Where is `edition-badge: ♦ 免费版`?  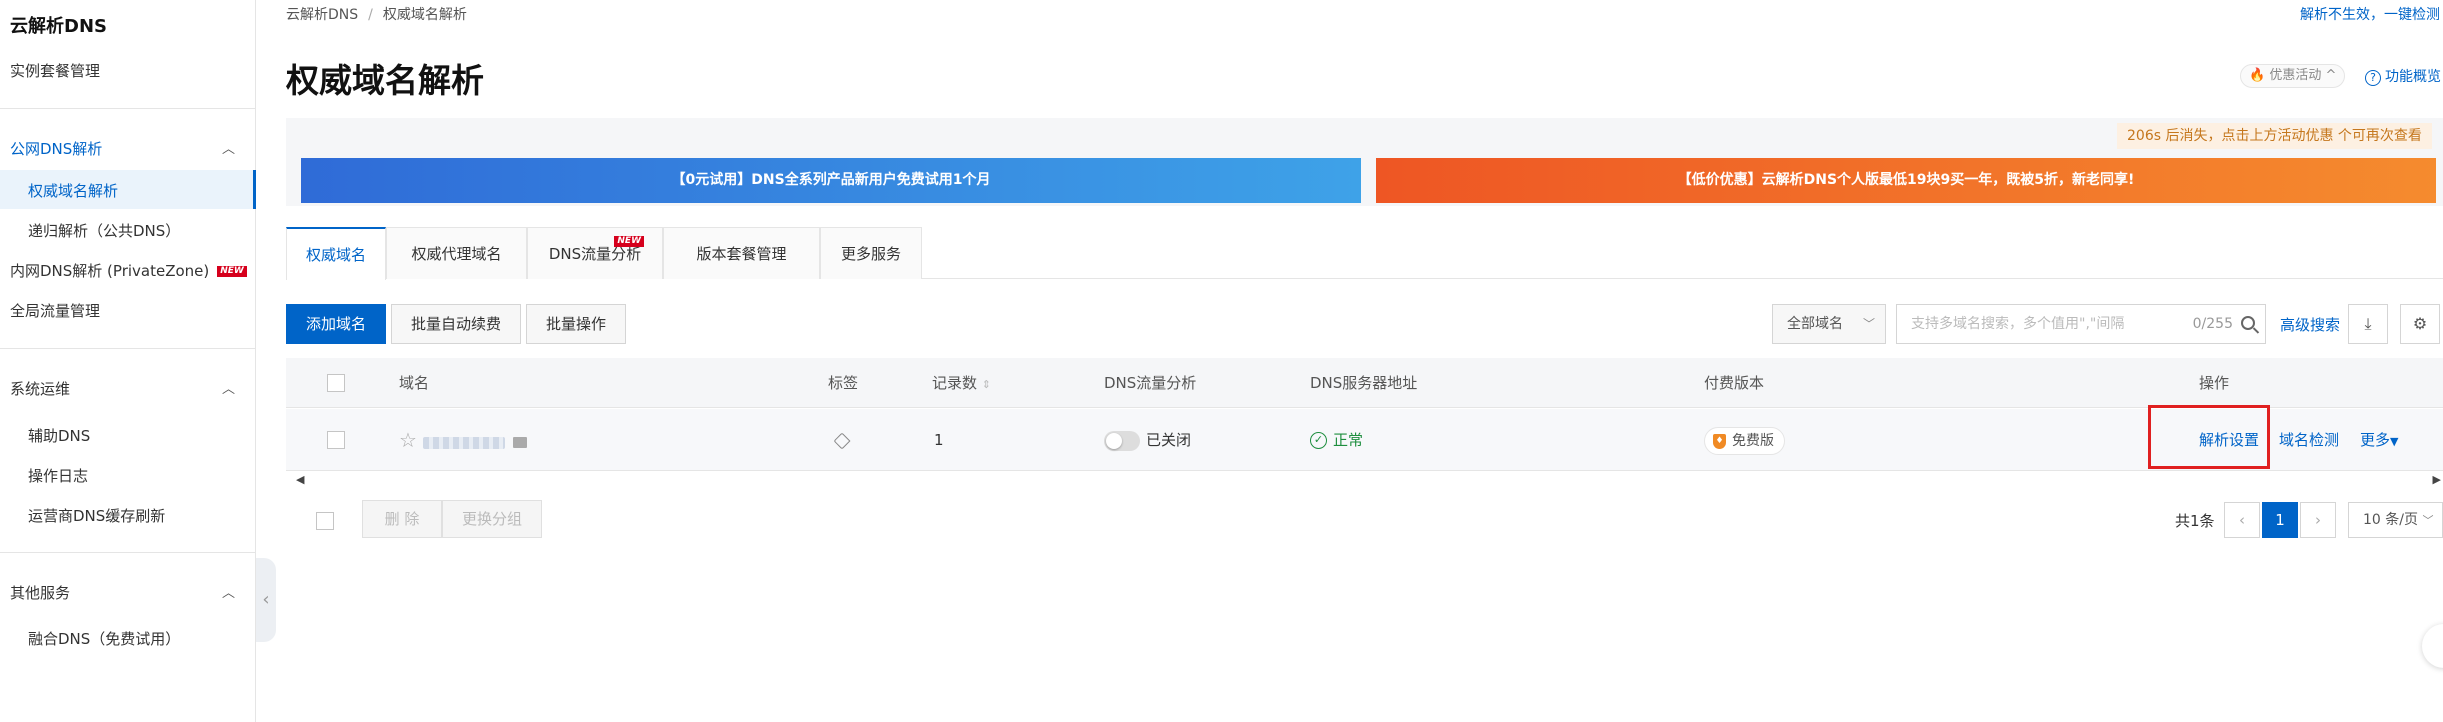
edition-badge: ♦ 免费版 is located at coordinates (1744, 441).